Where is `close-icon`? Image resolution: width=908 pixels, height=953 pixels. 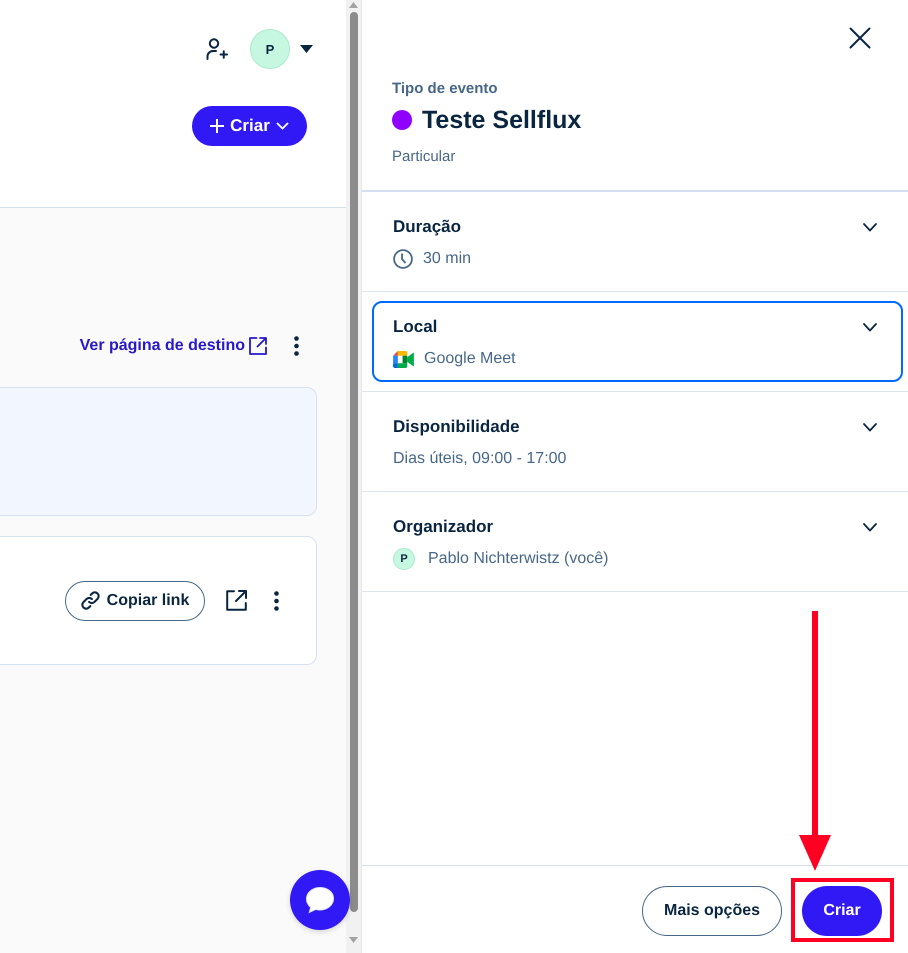 close-icon is located at coordinates (860, 38).